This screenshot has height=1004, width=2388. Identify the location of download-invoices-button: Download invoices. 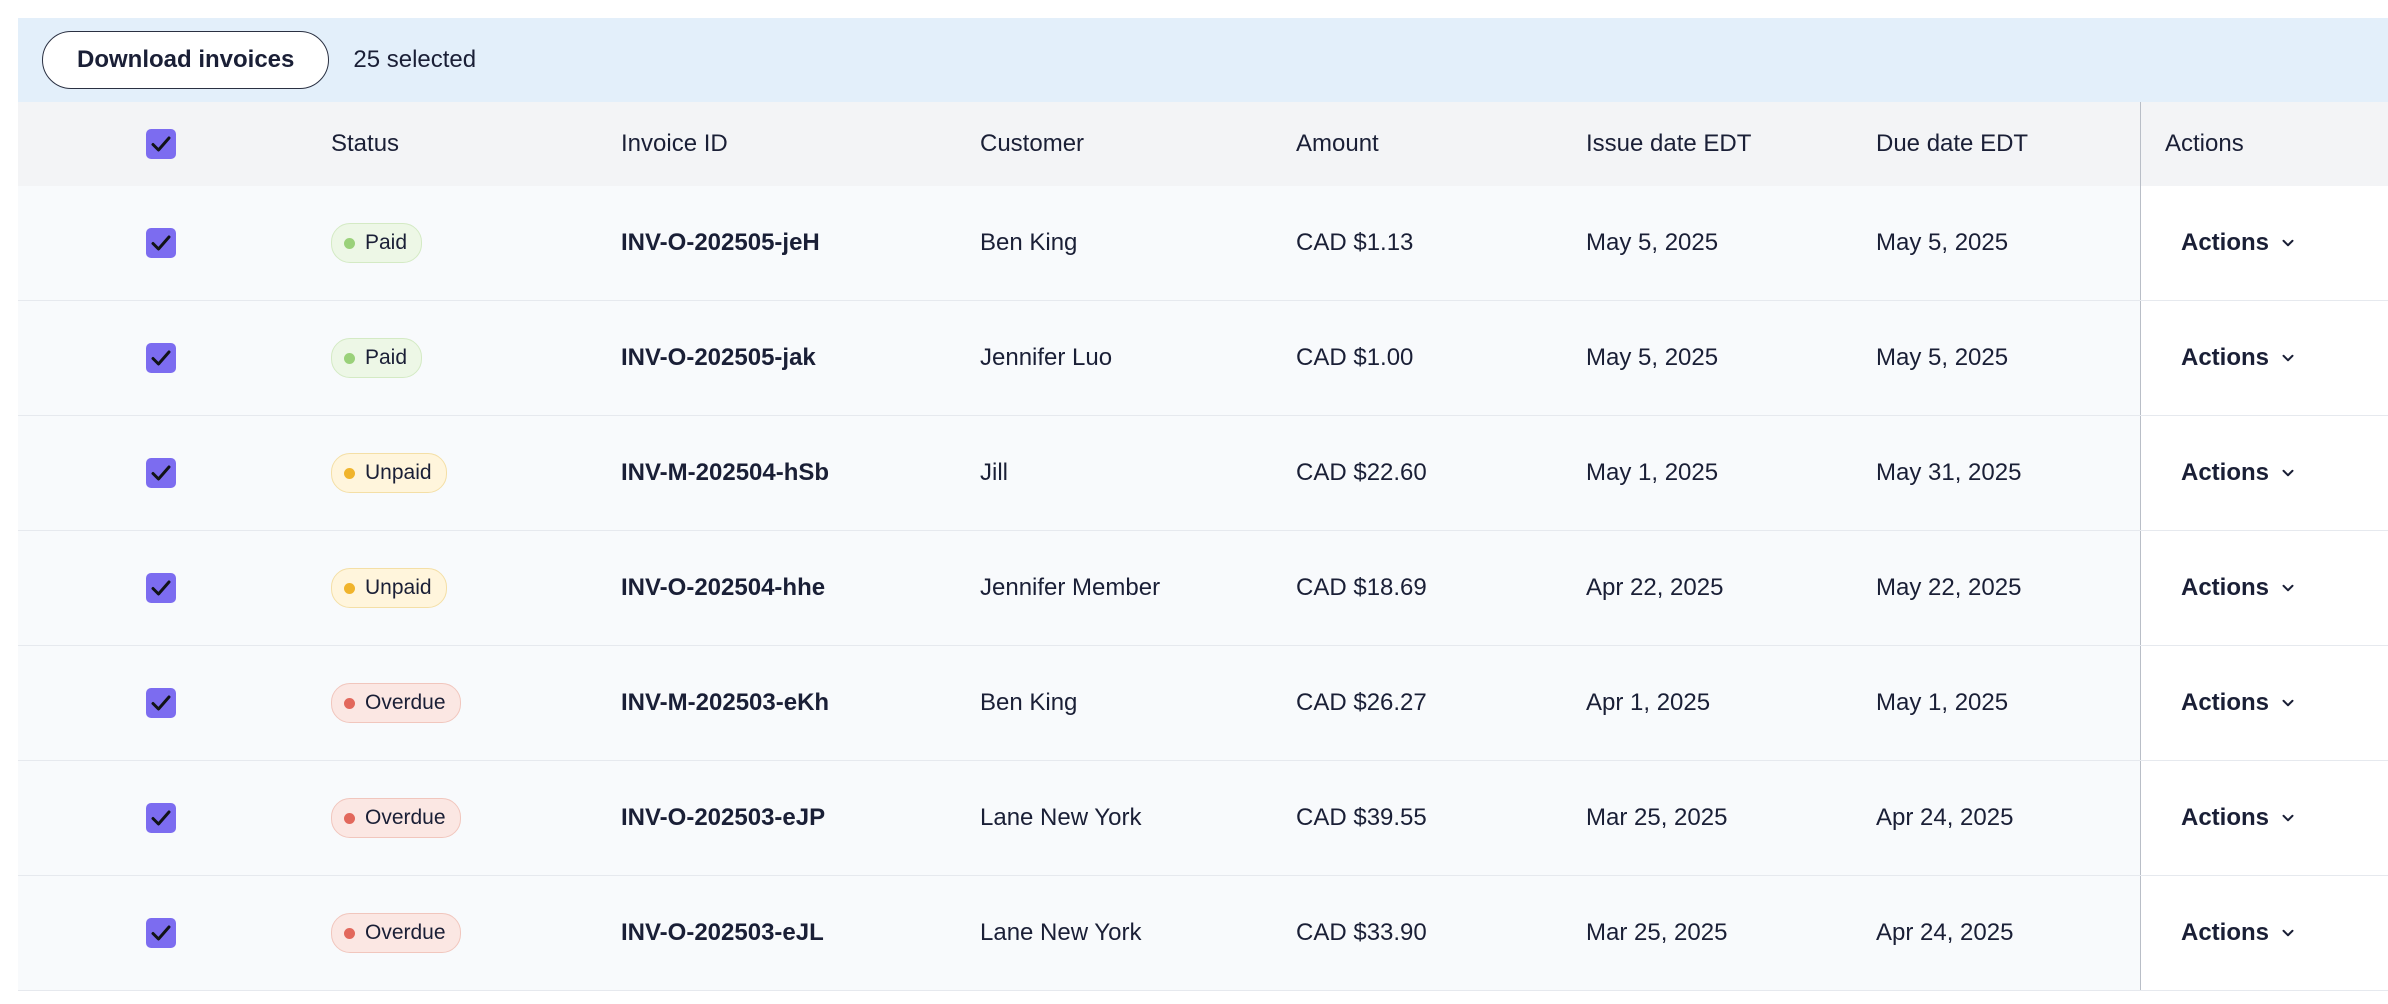
(186, 60).